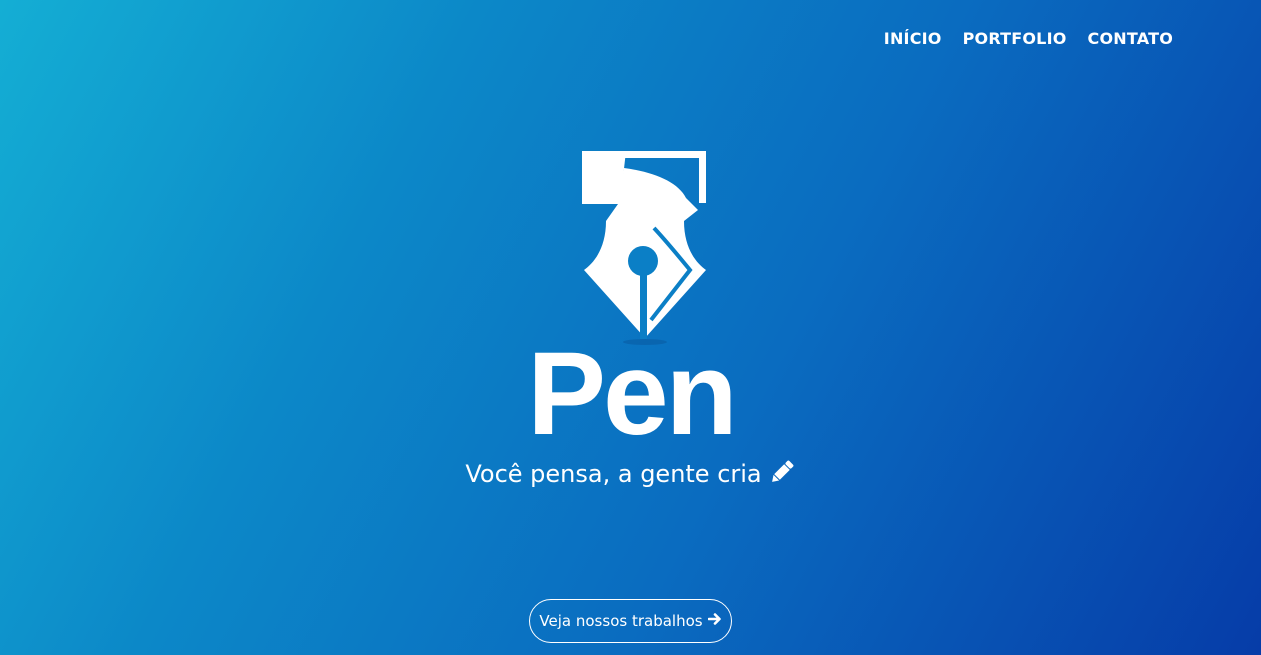  What do you see at coordinates (1130, 39) in the screenshot?
I see `nav-item-contato: CONTATO` at bounding box center [1130, 39].